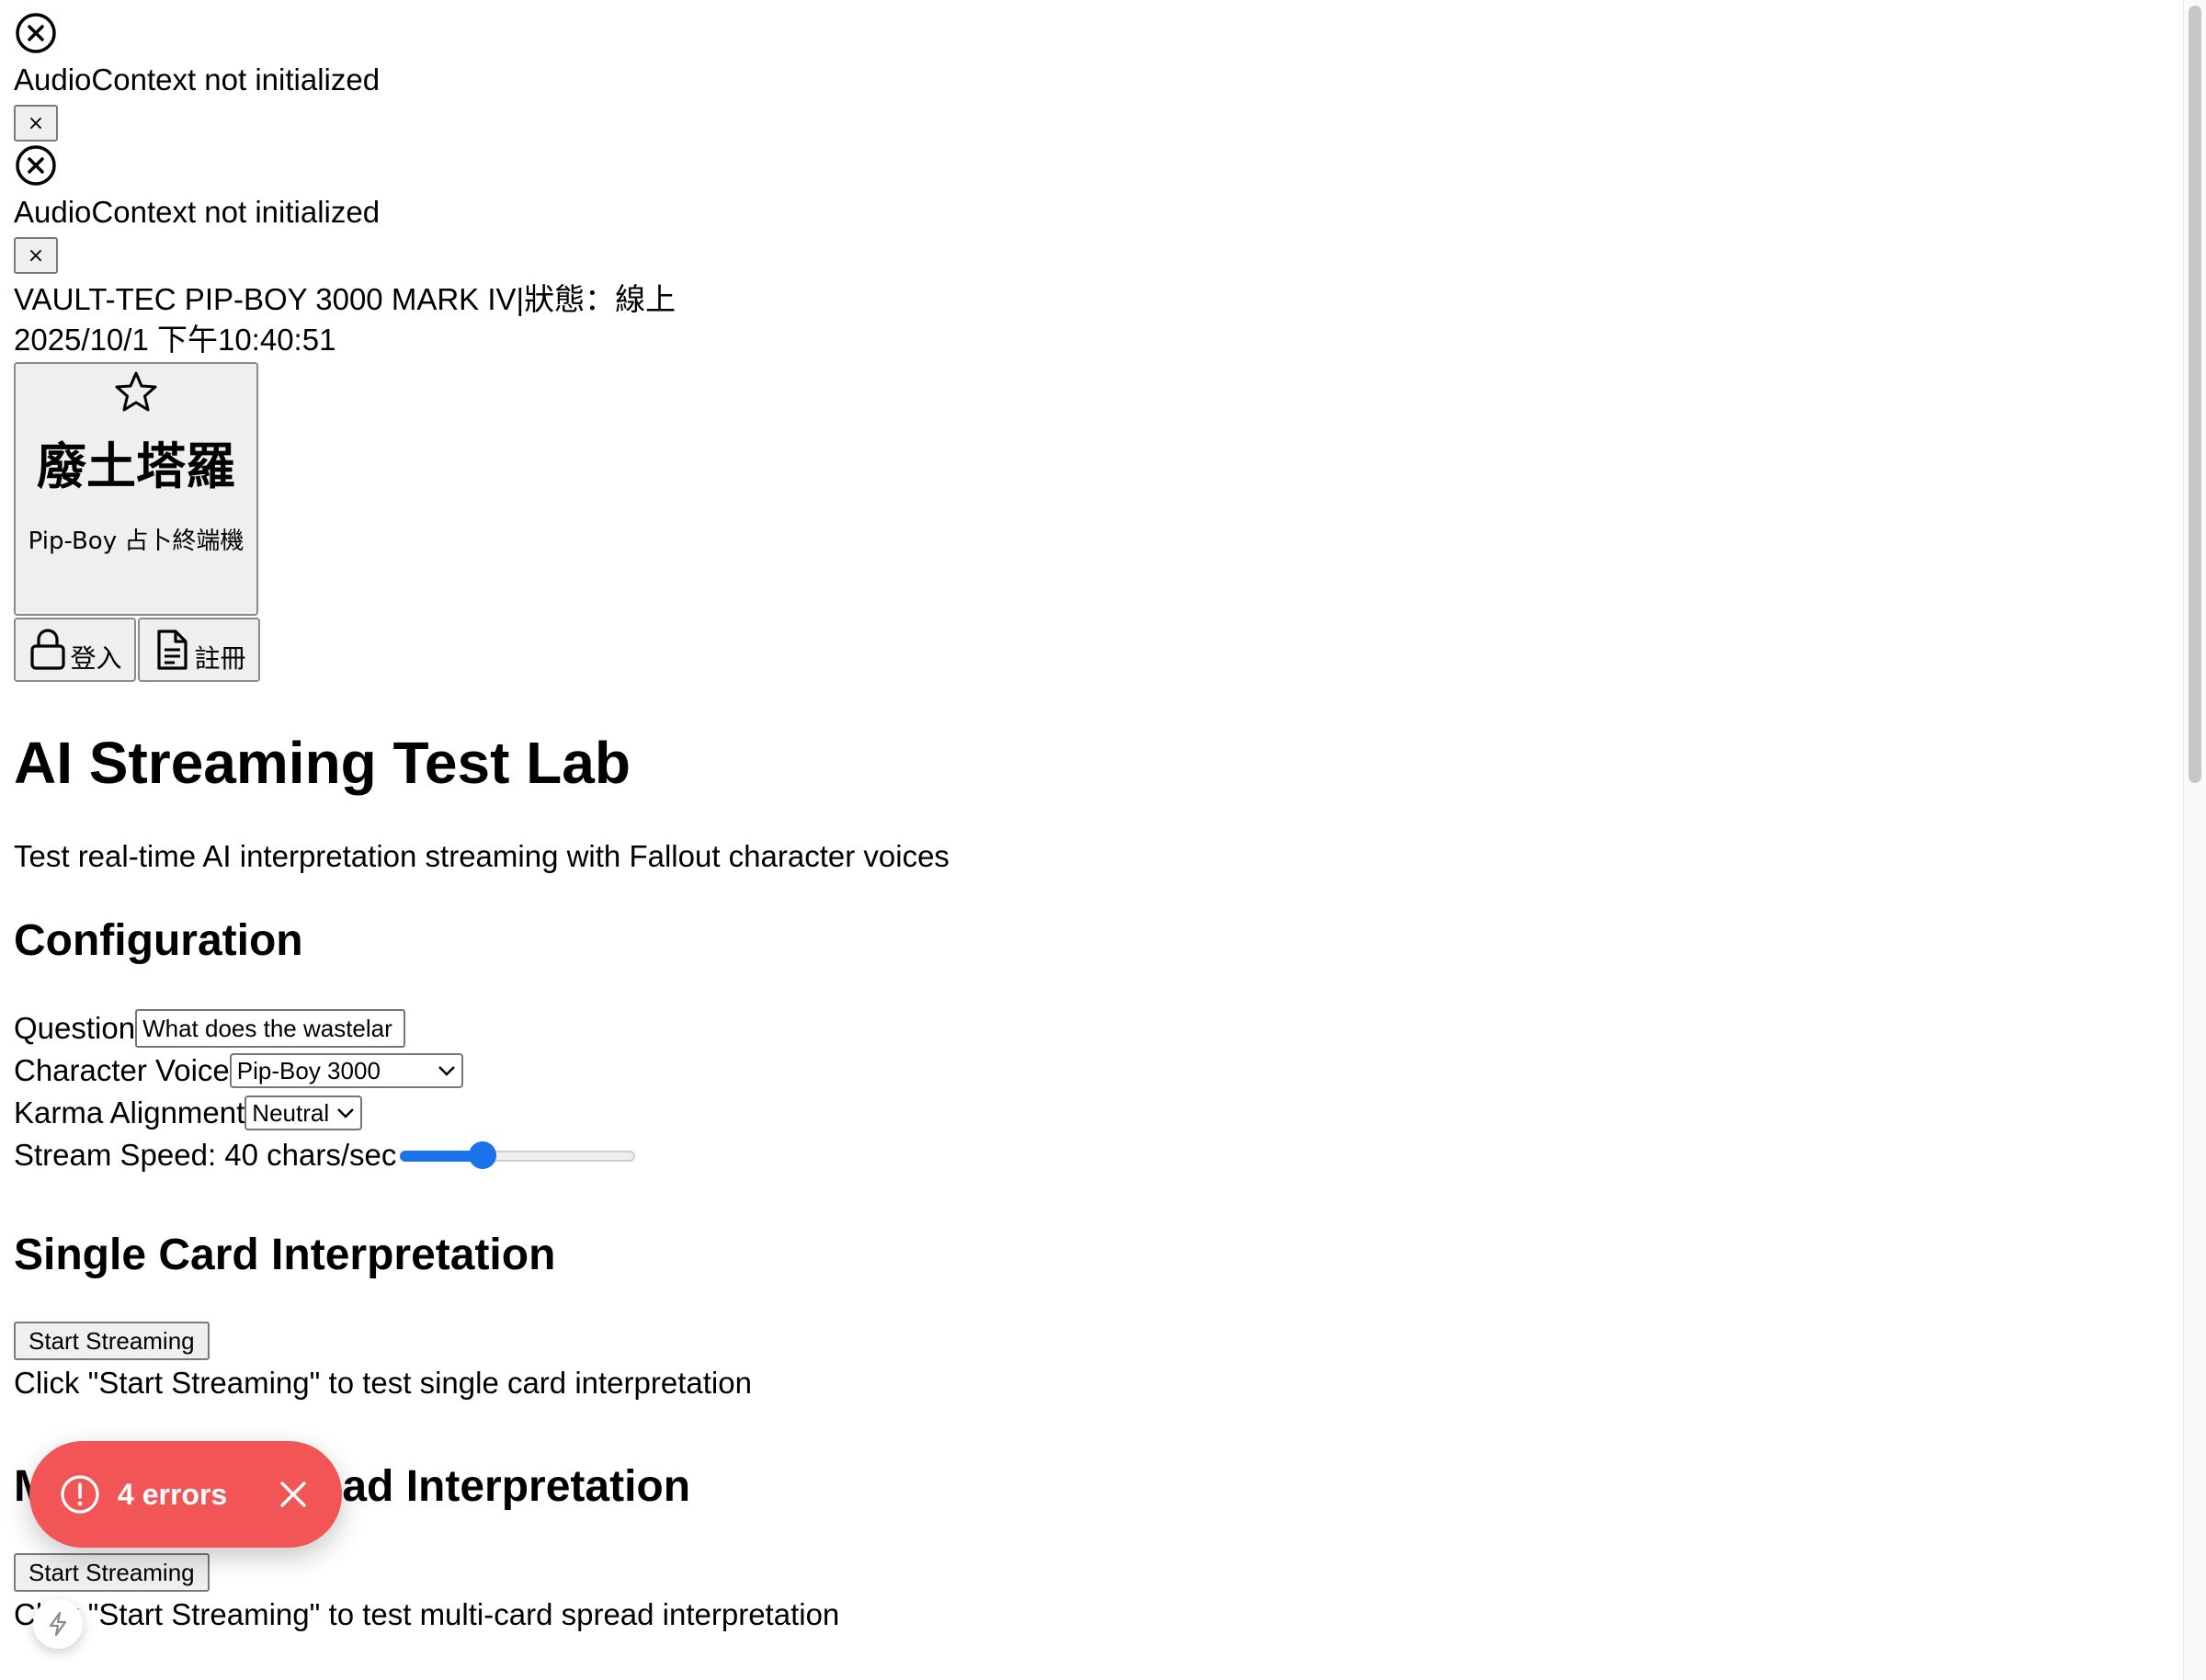 The image size is (2206, 1680). Describe the element at coordinates (322, 763) in the screenshot. I see `page-title: AI Streaming Test Lab` at that location.